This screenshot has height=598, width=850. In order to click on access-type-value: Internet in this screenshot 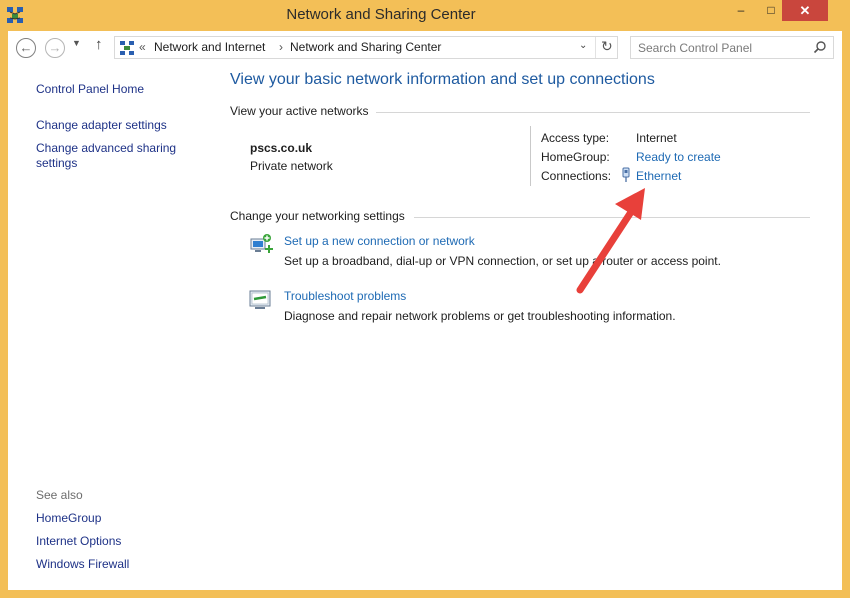, I will do `click(656, 138)`.